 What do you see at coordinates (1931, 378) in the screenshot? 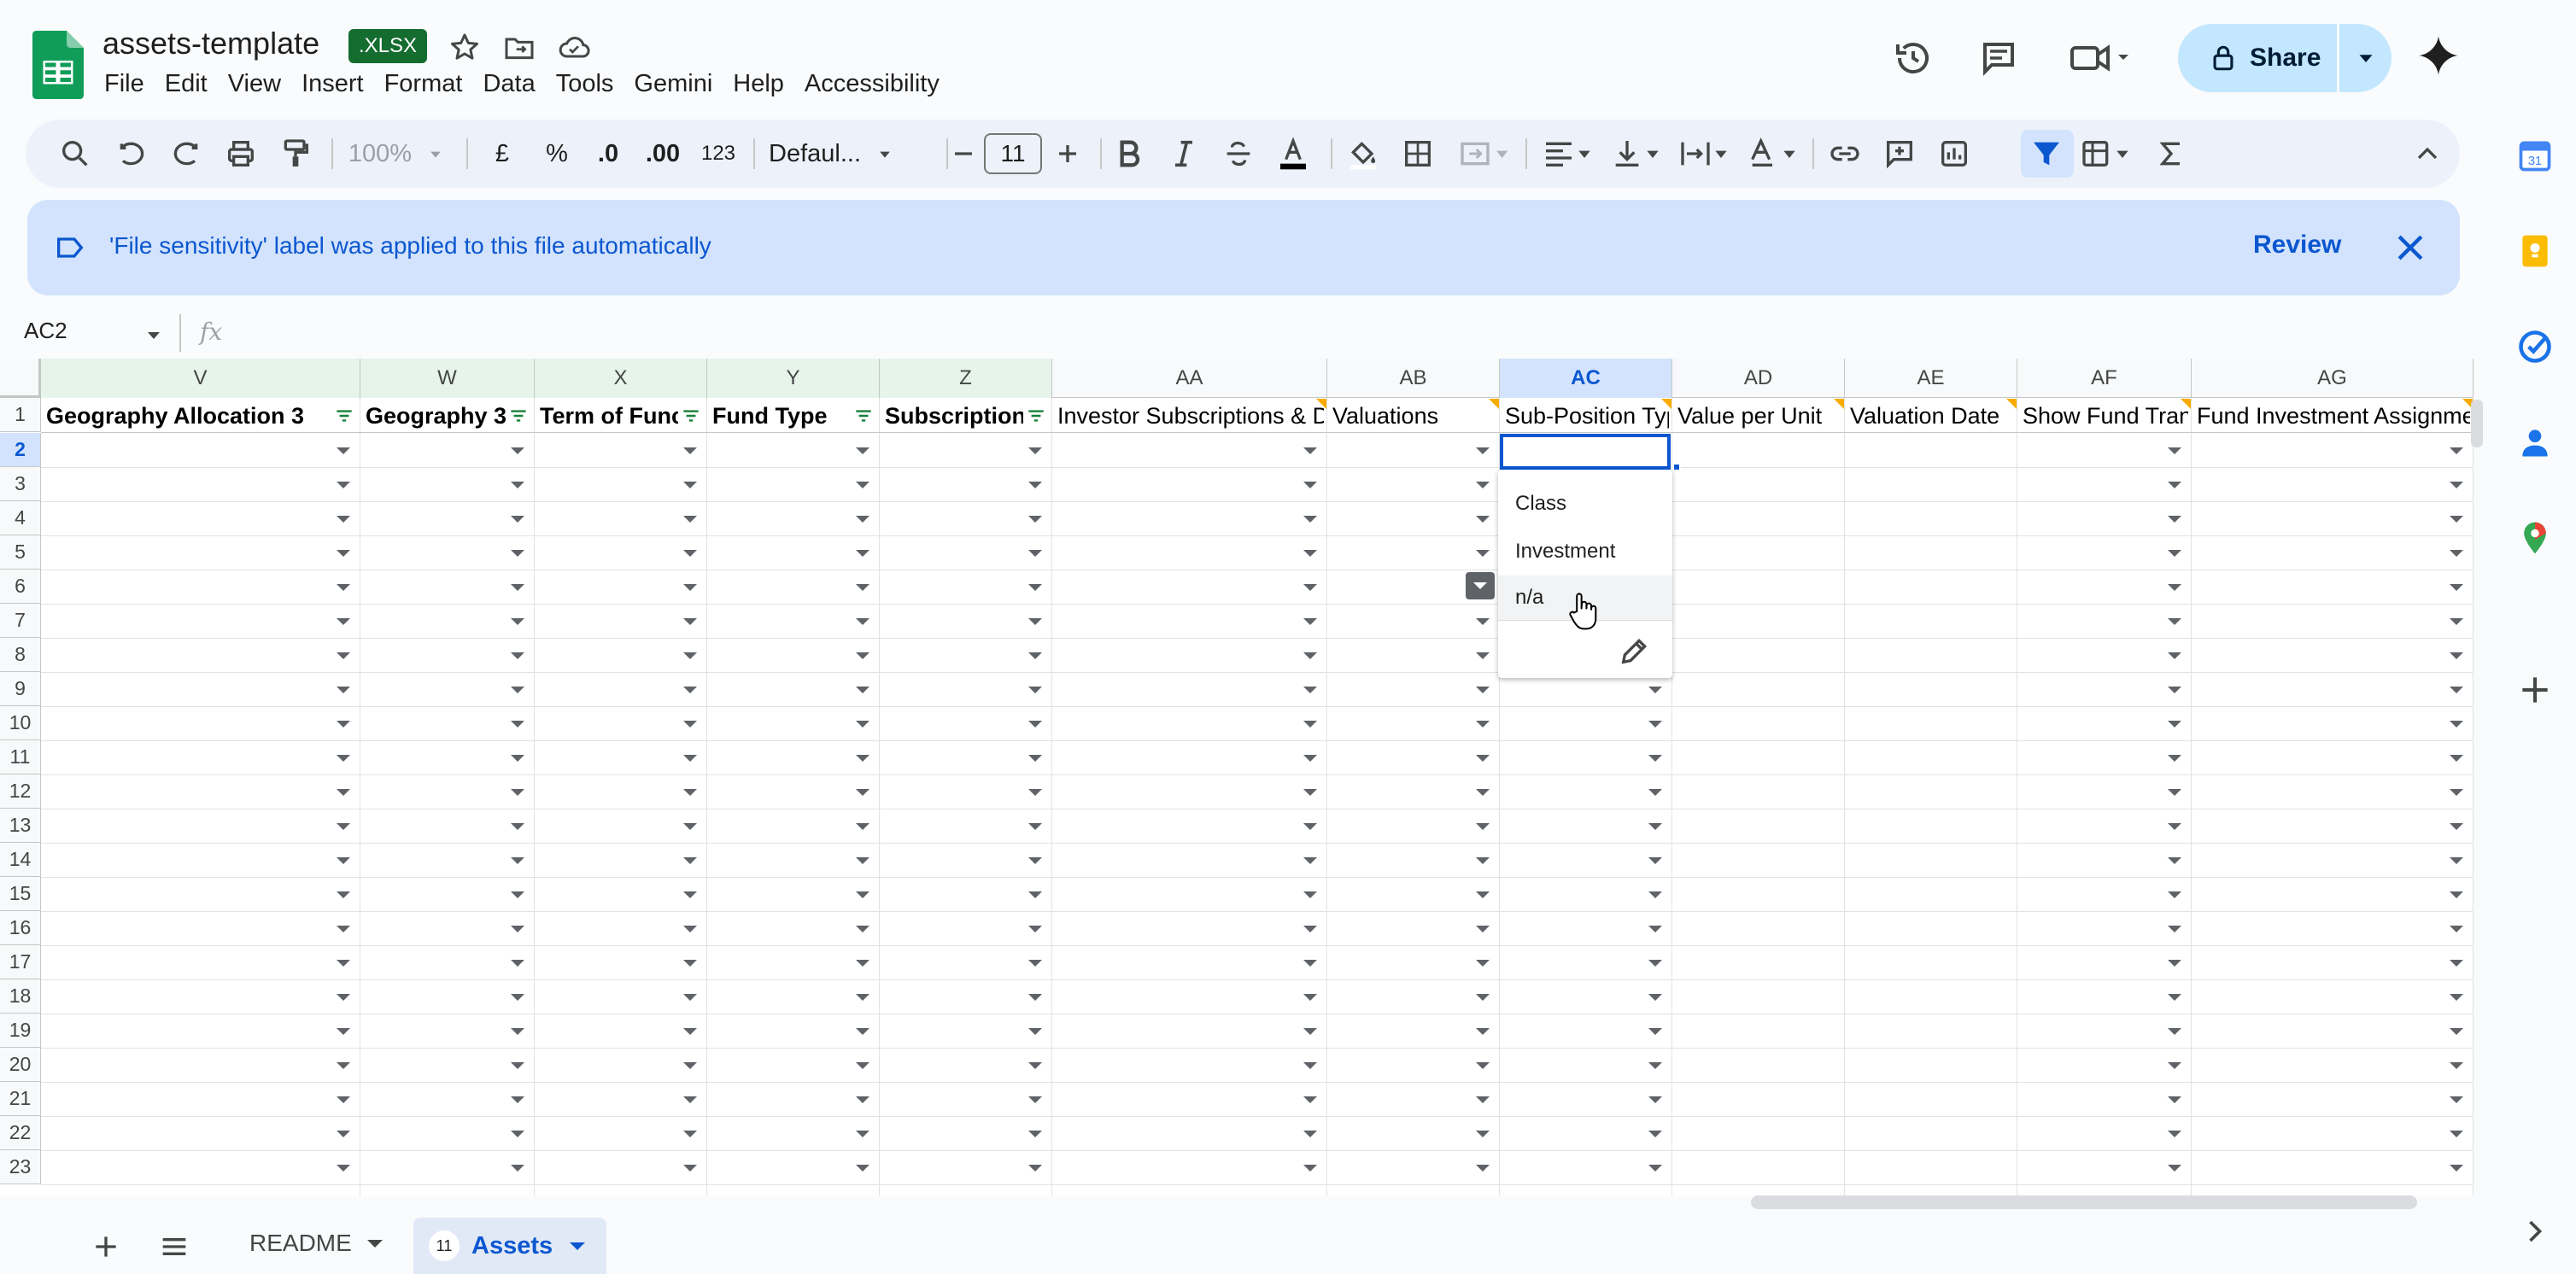
I see `column-header-ae: AE` at bounding box center [1931, 378].